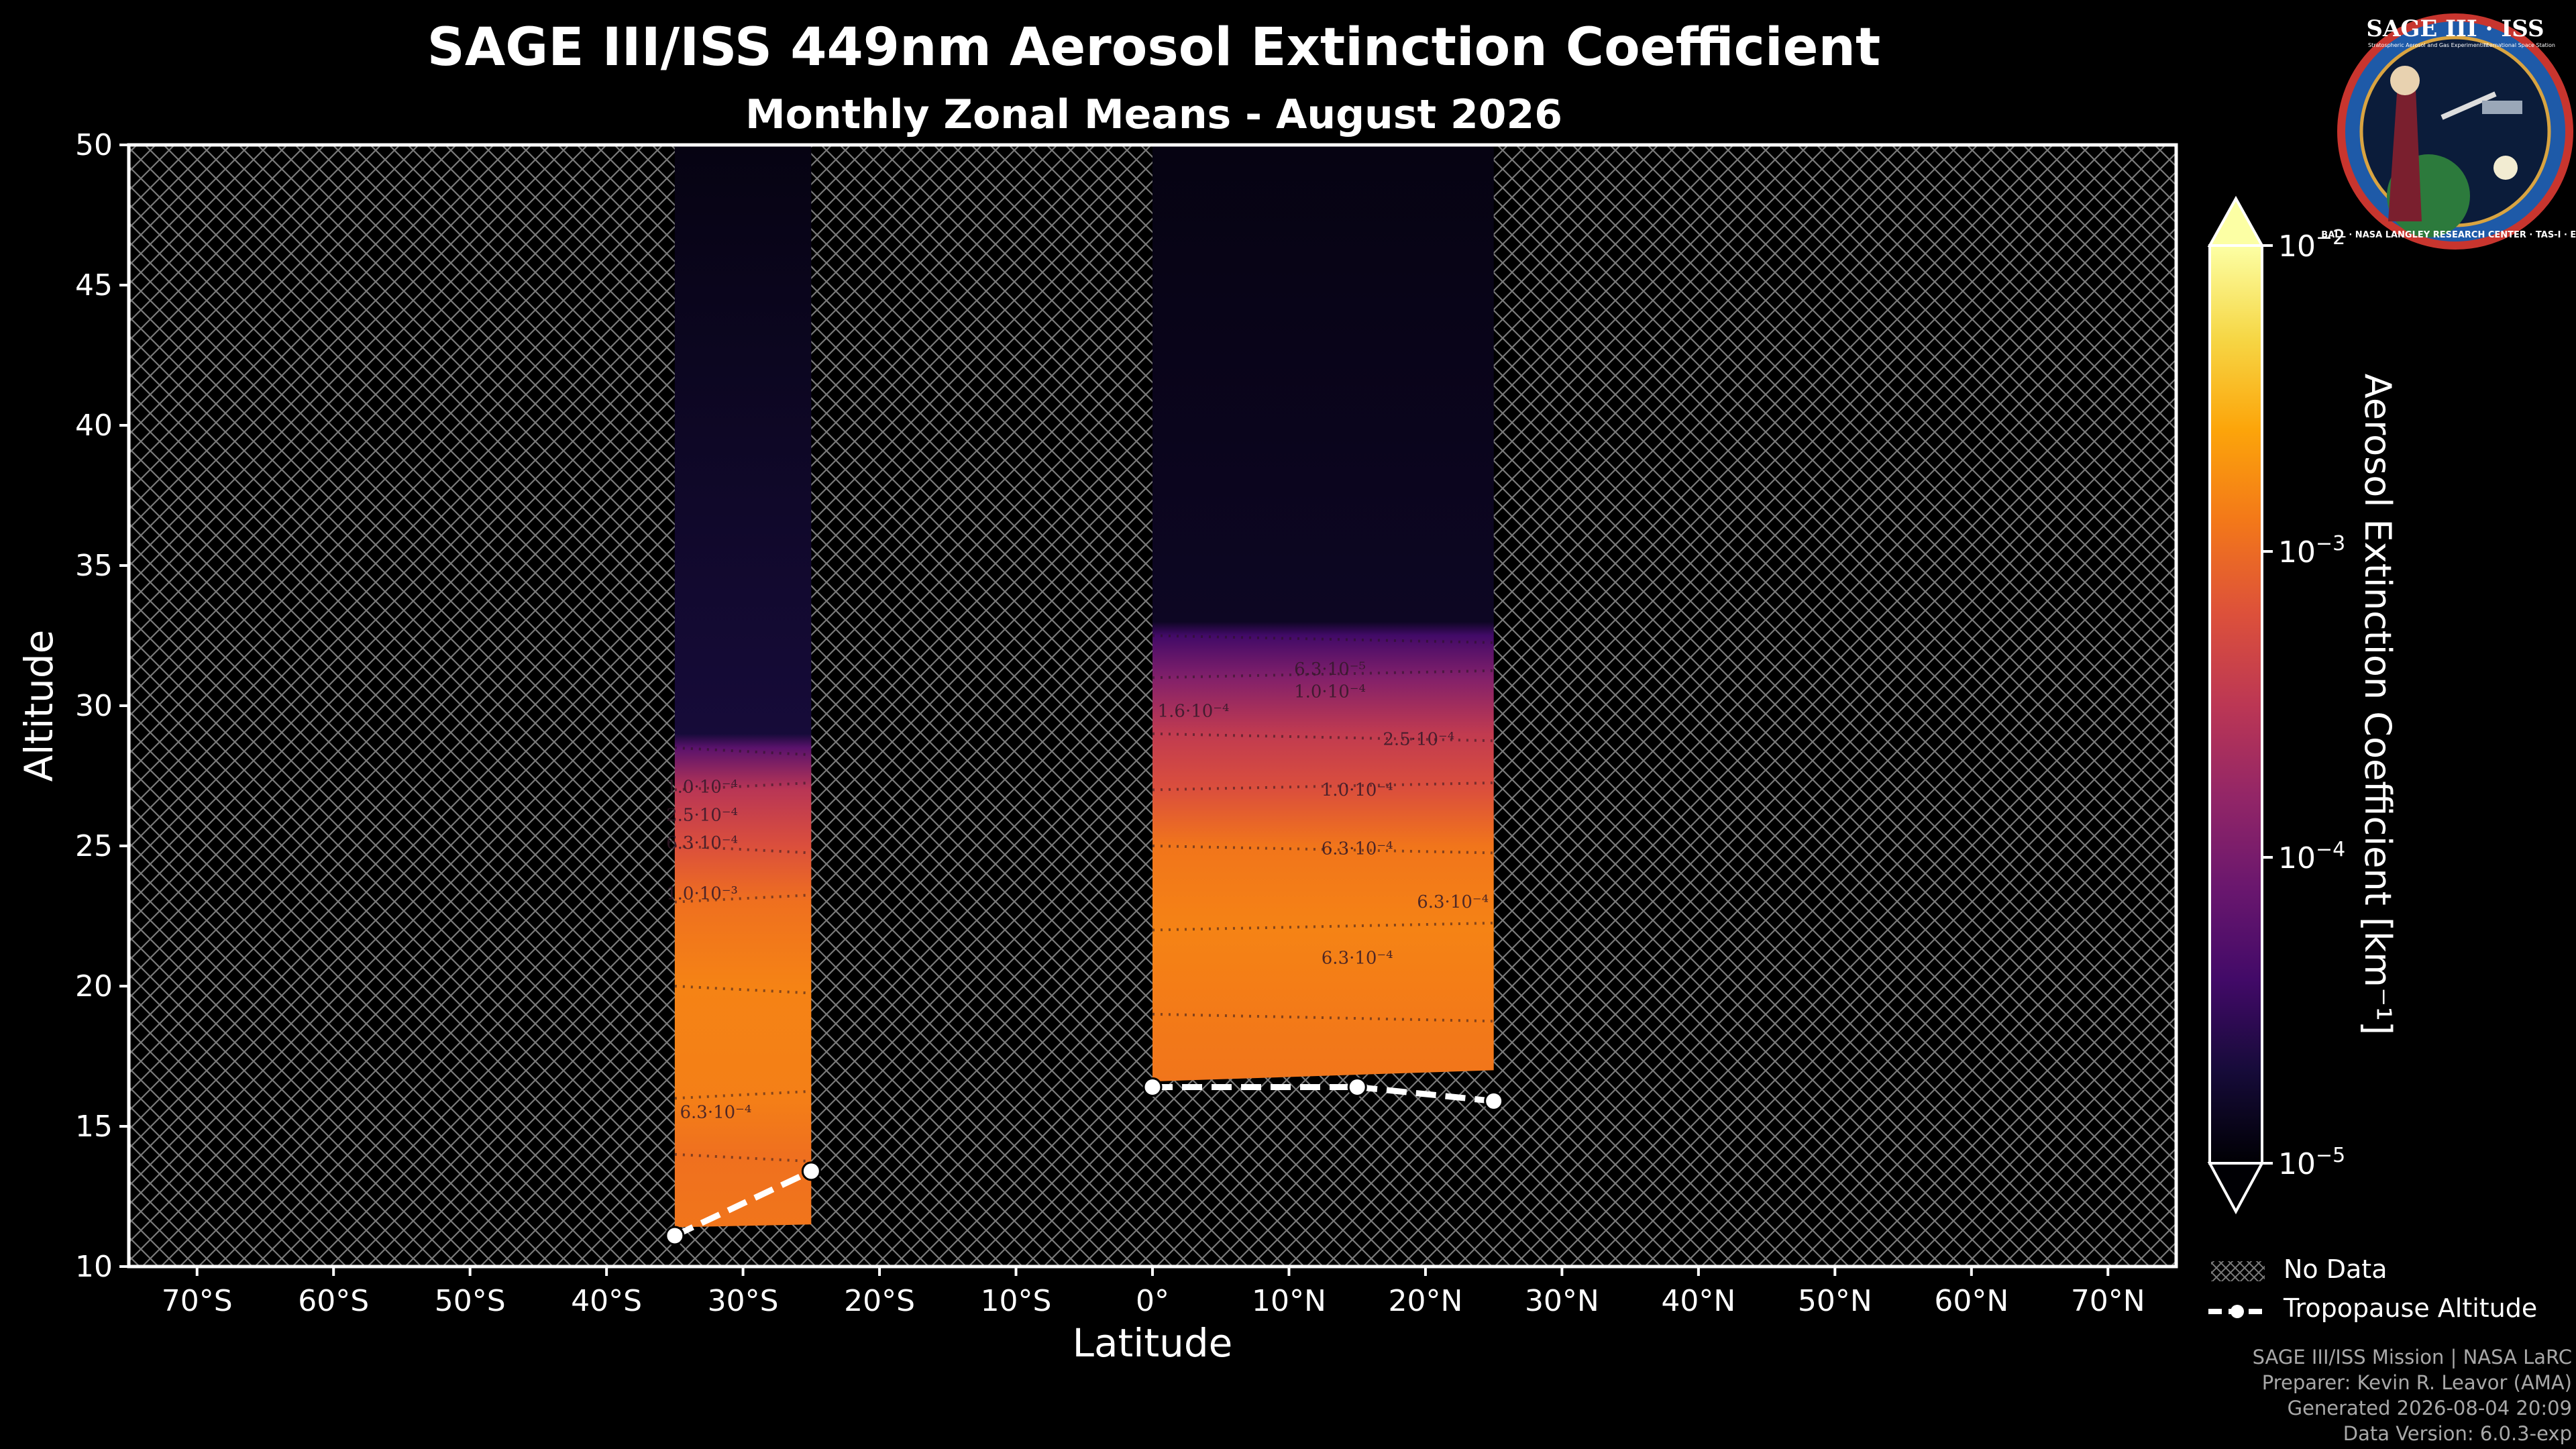 The height and width of the screenshot is (1449, 2576). Describe the element at coordinates (1425, 1301) in the screenshot. I see `x-tick-label: 20°N` at that location.